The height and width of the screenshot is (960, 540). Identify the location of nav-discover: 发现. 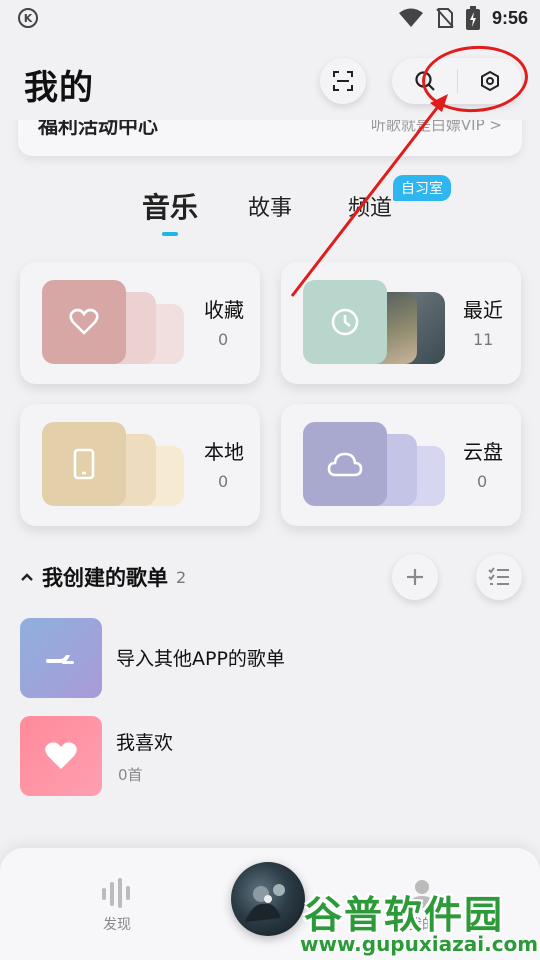
(117, 906).